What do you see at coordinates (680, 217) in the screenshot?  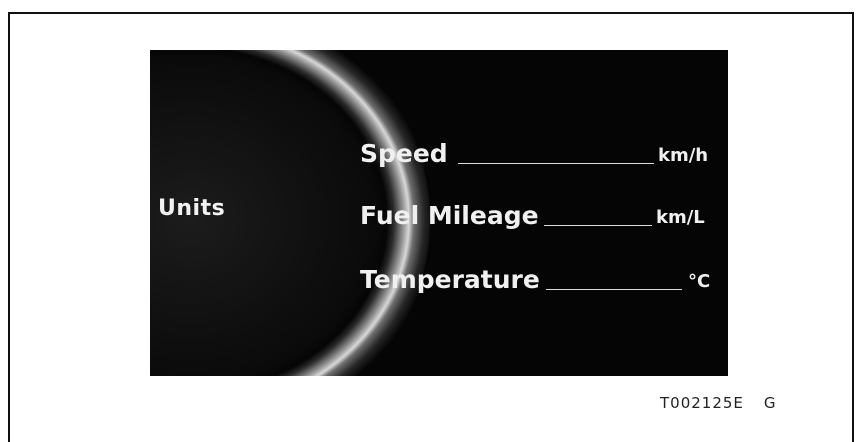 I see `fuel-mileage-unit: km/L` at bounding box center [680, 217].